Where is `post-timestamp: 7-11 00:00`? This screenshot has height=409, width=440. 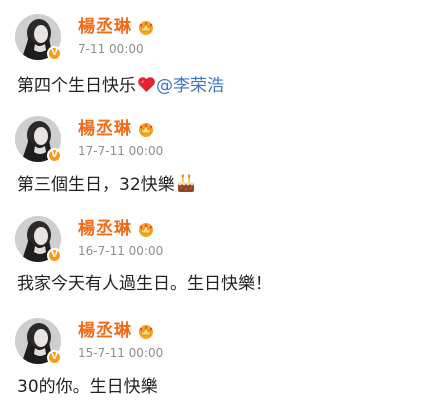 post-timestamp: 7-11 00:00 is located at coordinates (111, 49).